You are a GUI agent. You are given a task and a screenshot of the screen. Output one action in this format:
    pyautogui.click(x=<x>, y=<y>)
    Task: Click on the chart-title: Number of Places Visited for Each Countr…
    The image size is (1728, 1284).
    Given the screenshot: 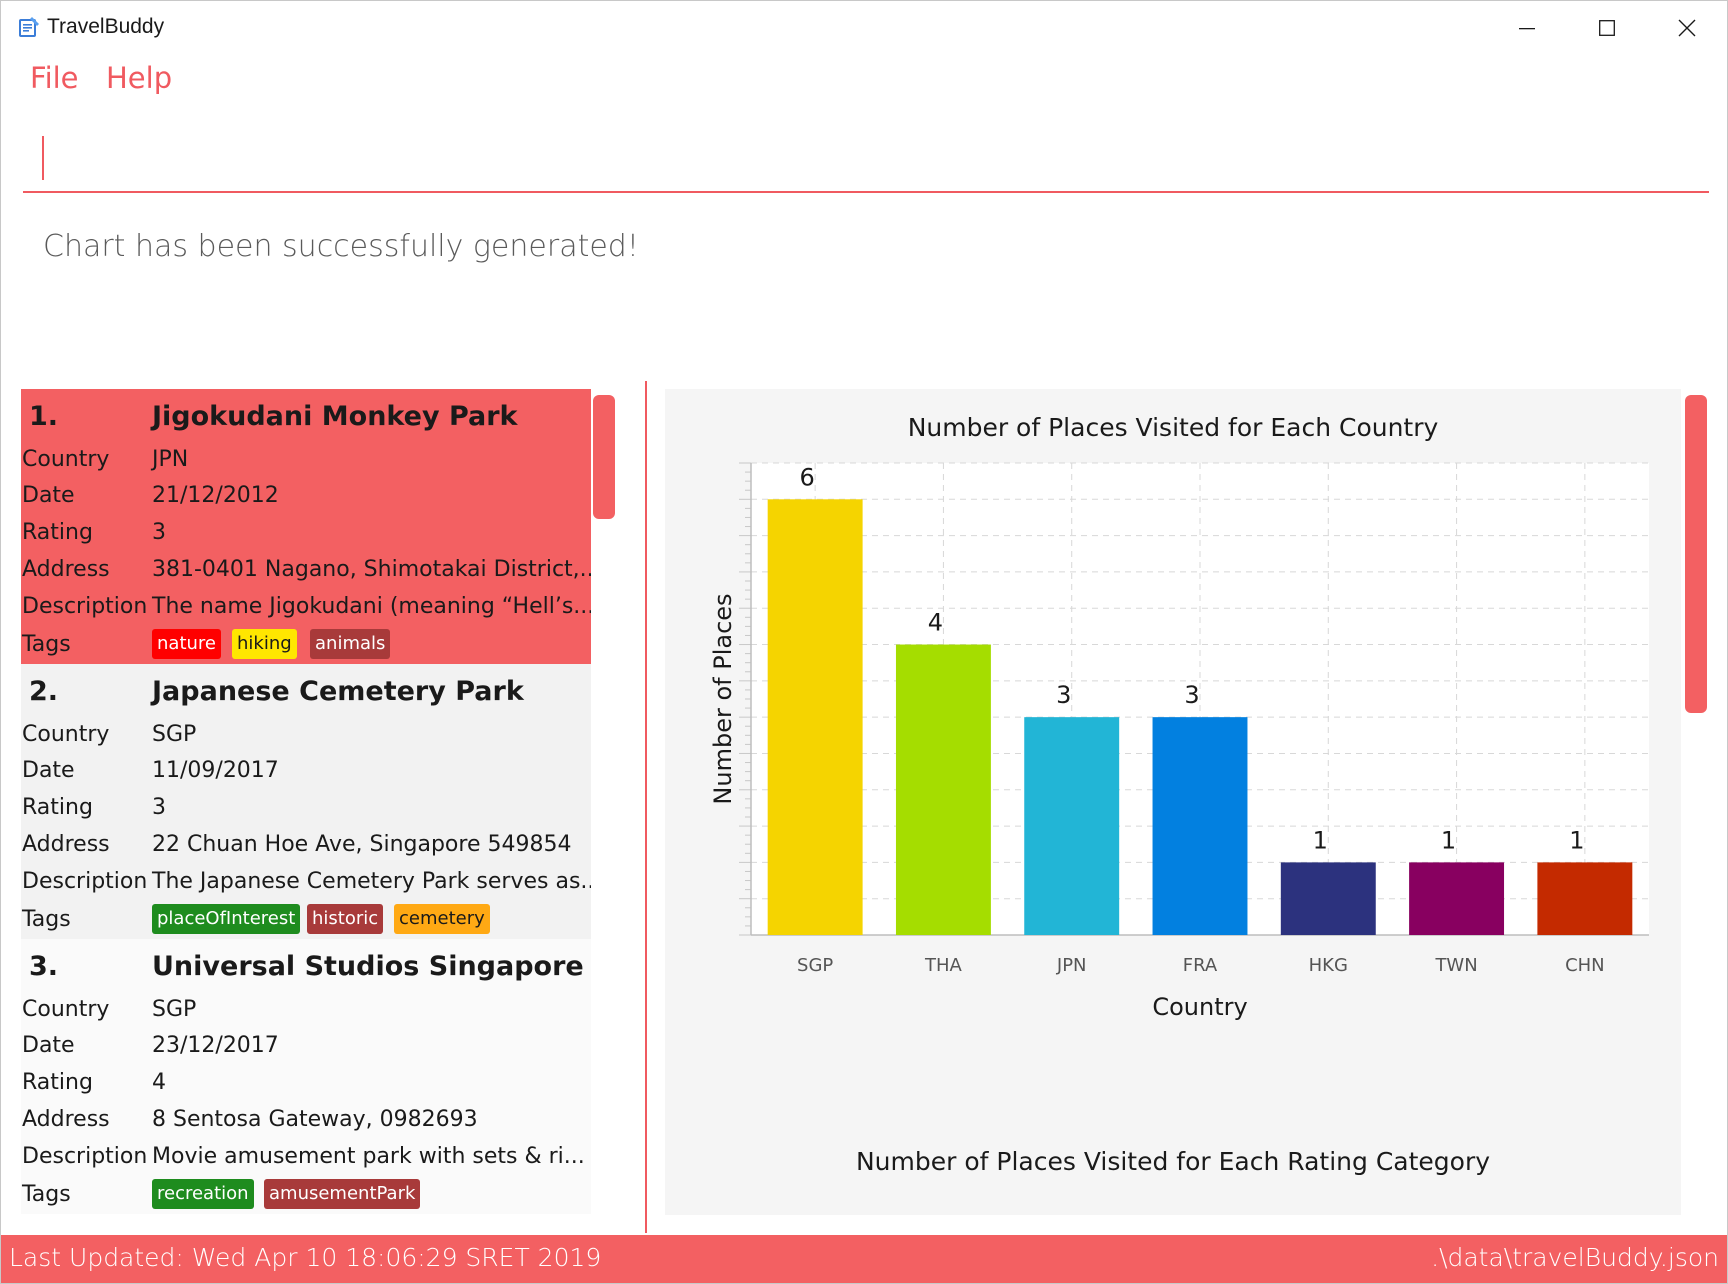 What is the action you would take?
    pyautogui.click(x=1173, y=427)
    